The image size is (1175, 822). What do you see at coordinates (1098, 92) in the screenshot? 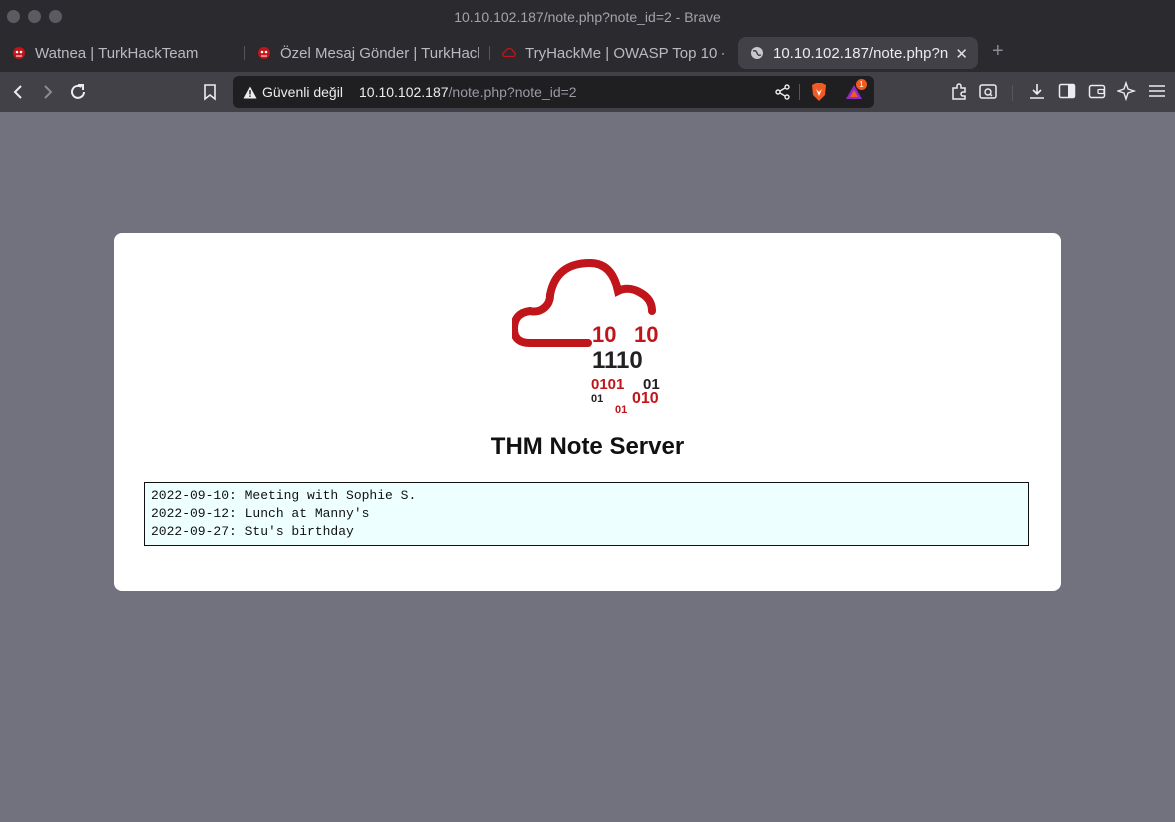
I see `wallet-icon` at bounding box center [1098, 92].